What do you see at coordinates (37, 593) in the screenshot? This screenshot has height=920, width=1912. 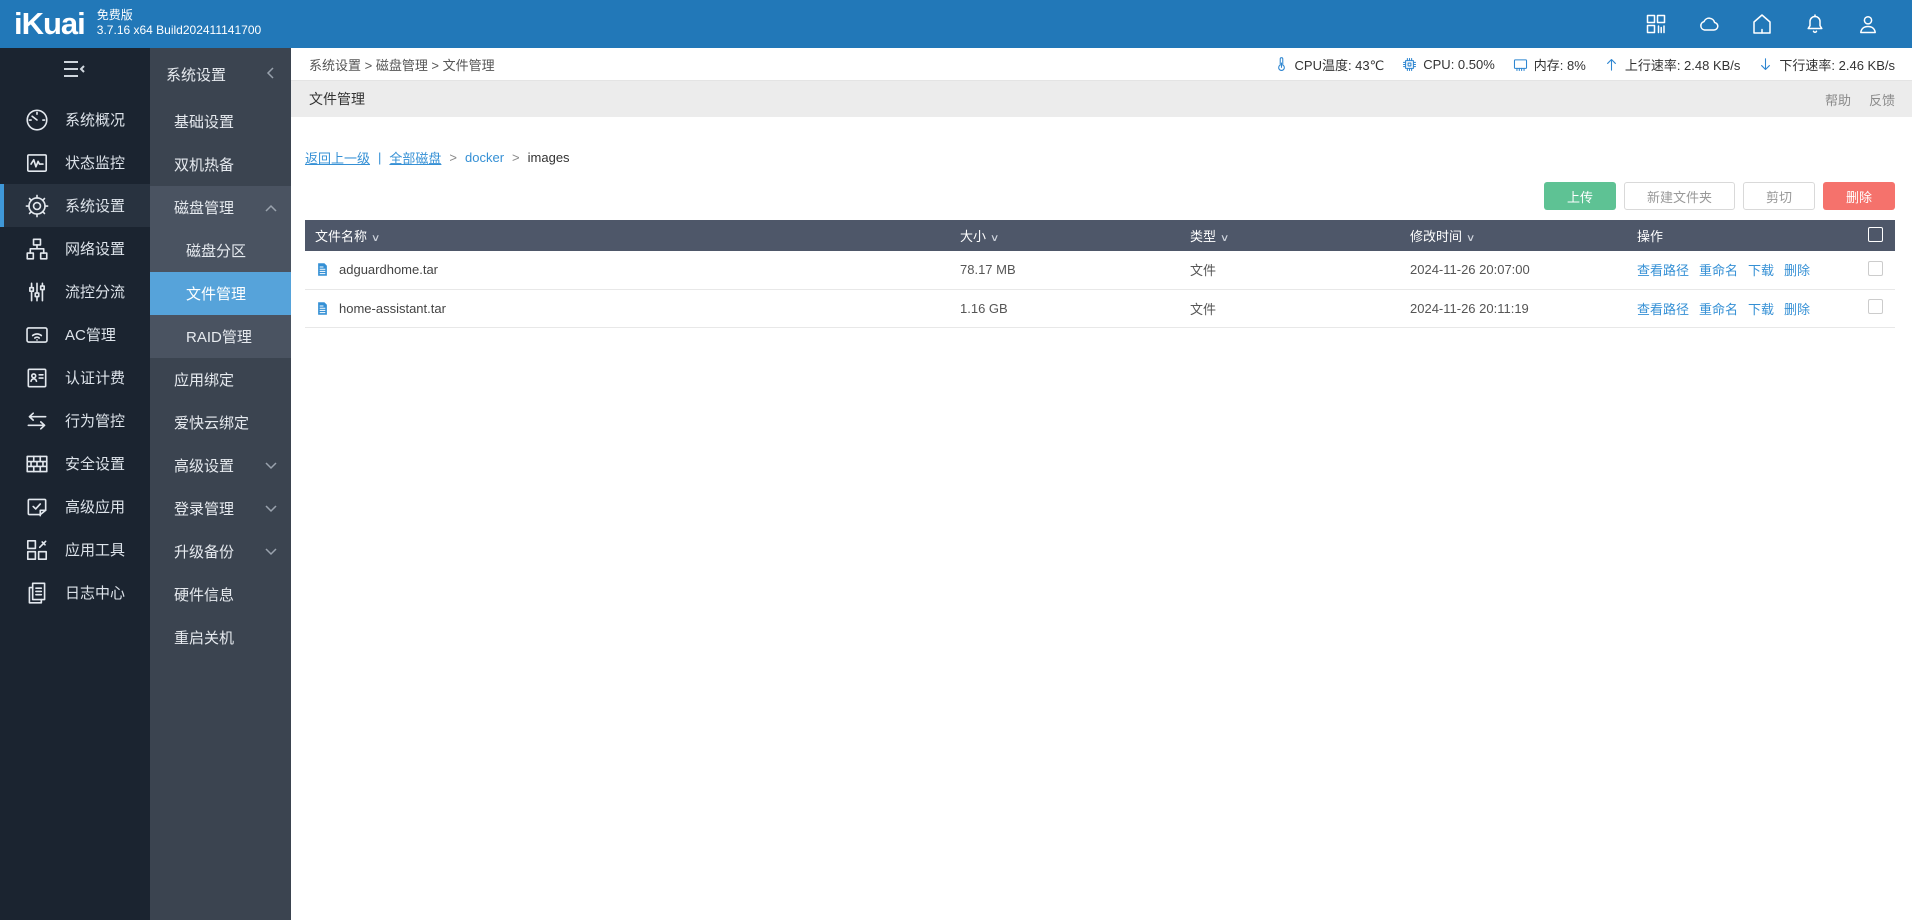 I see `logs-icon` at bounding box center [37, 593].